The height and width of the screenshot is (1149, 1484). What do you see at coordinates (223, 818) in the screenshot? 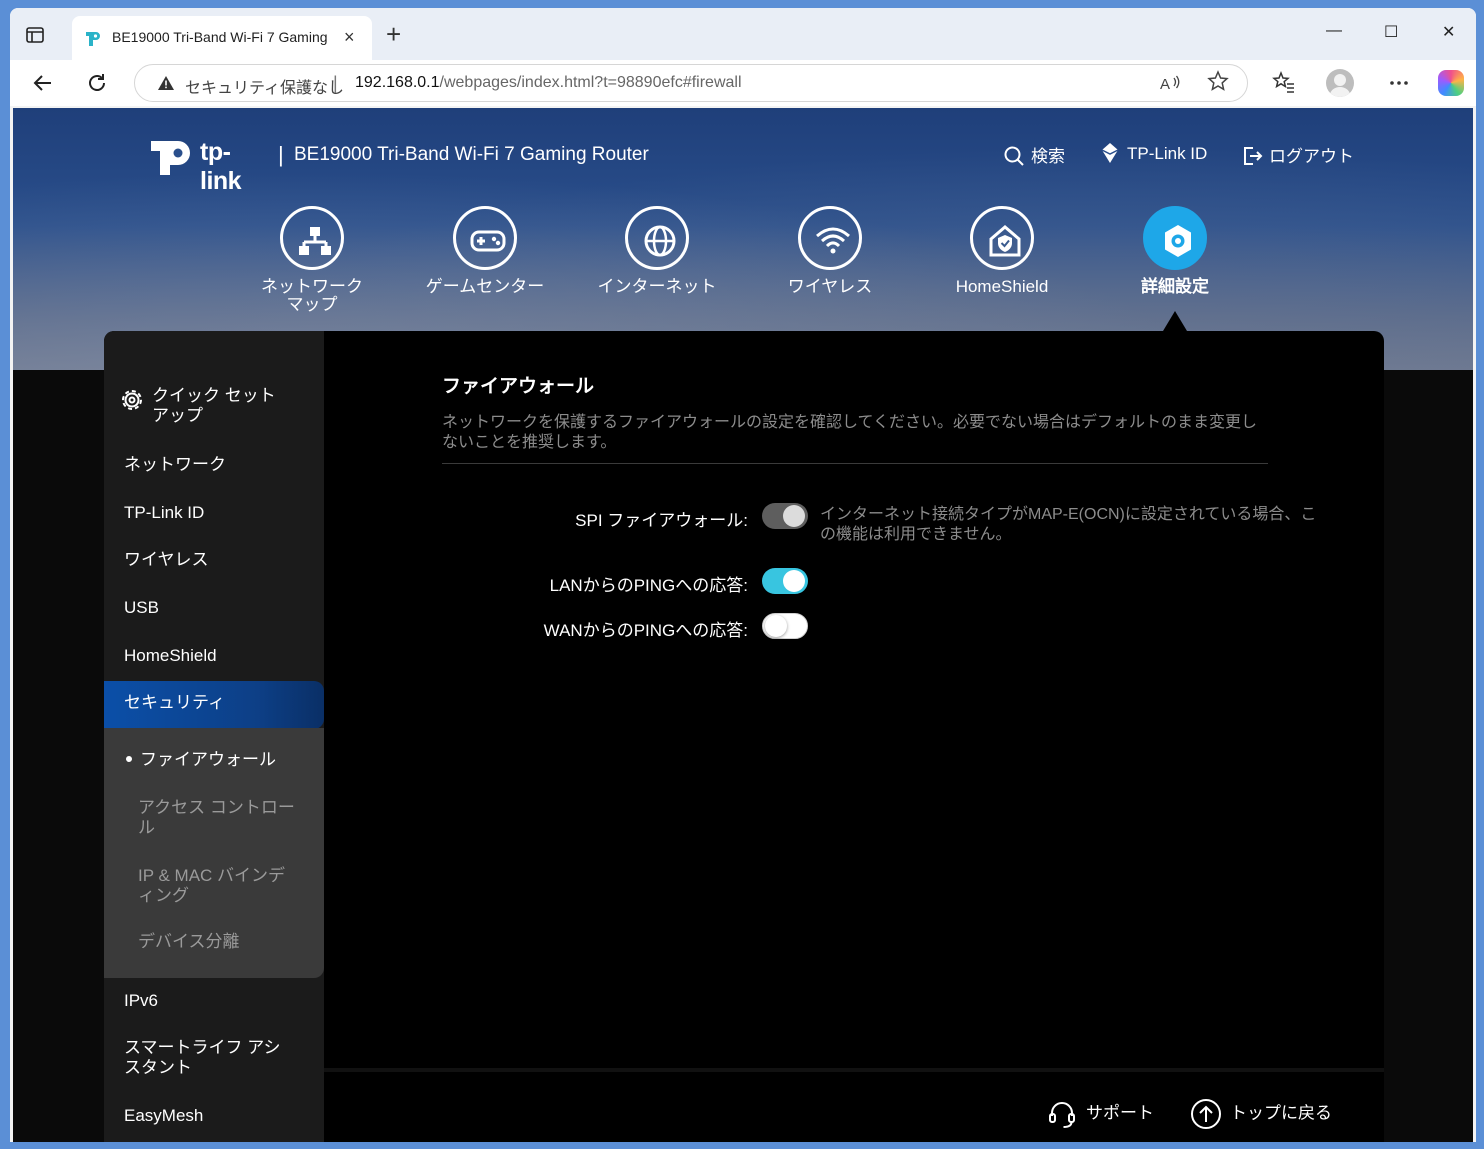
I see `subitem-access-control: アクセス コントロー ル` at bounding box center [223, 818].